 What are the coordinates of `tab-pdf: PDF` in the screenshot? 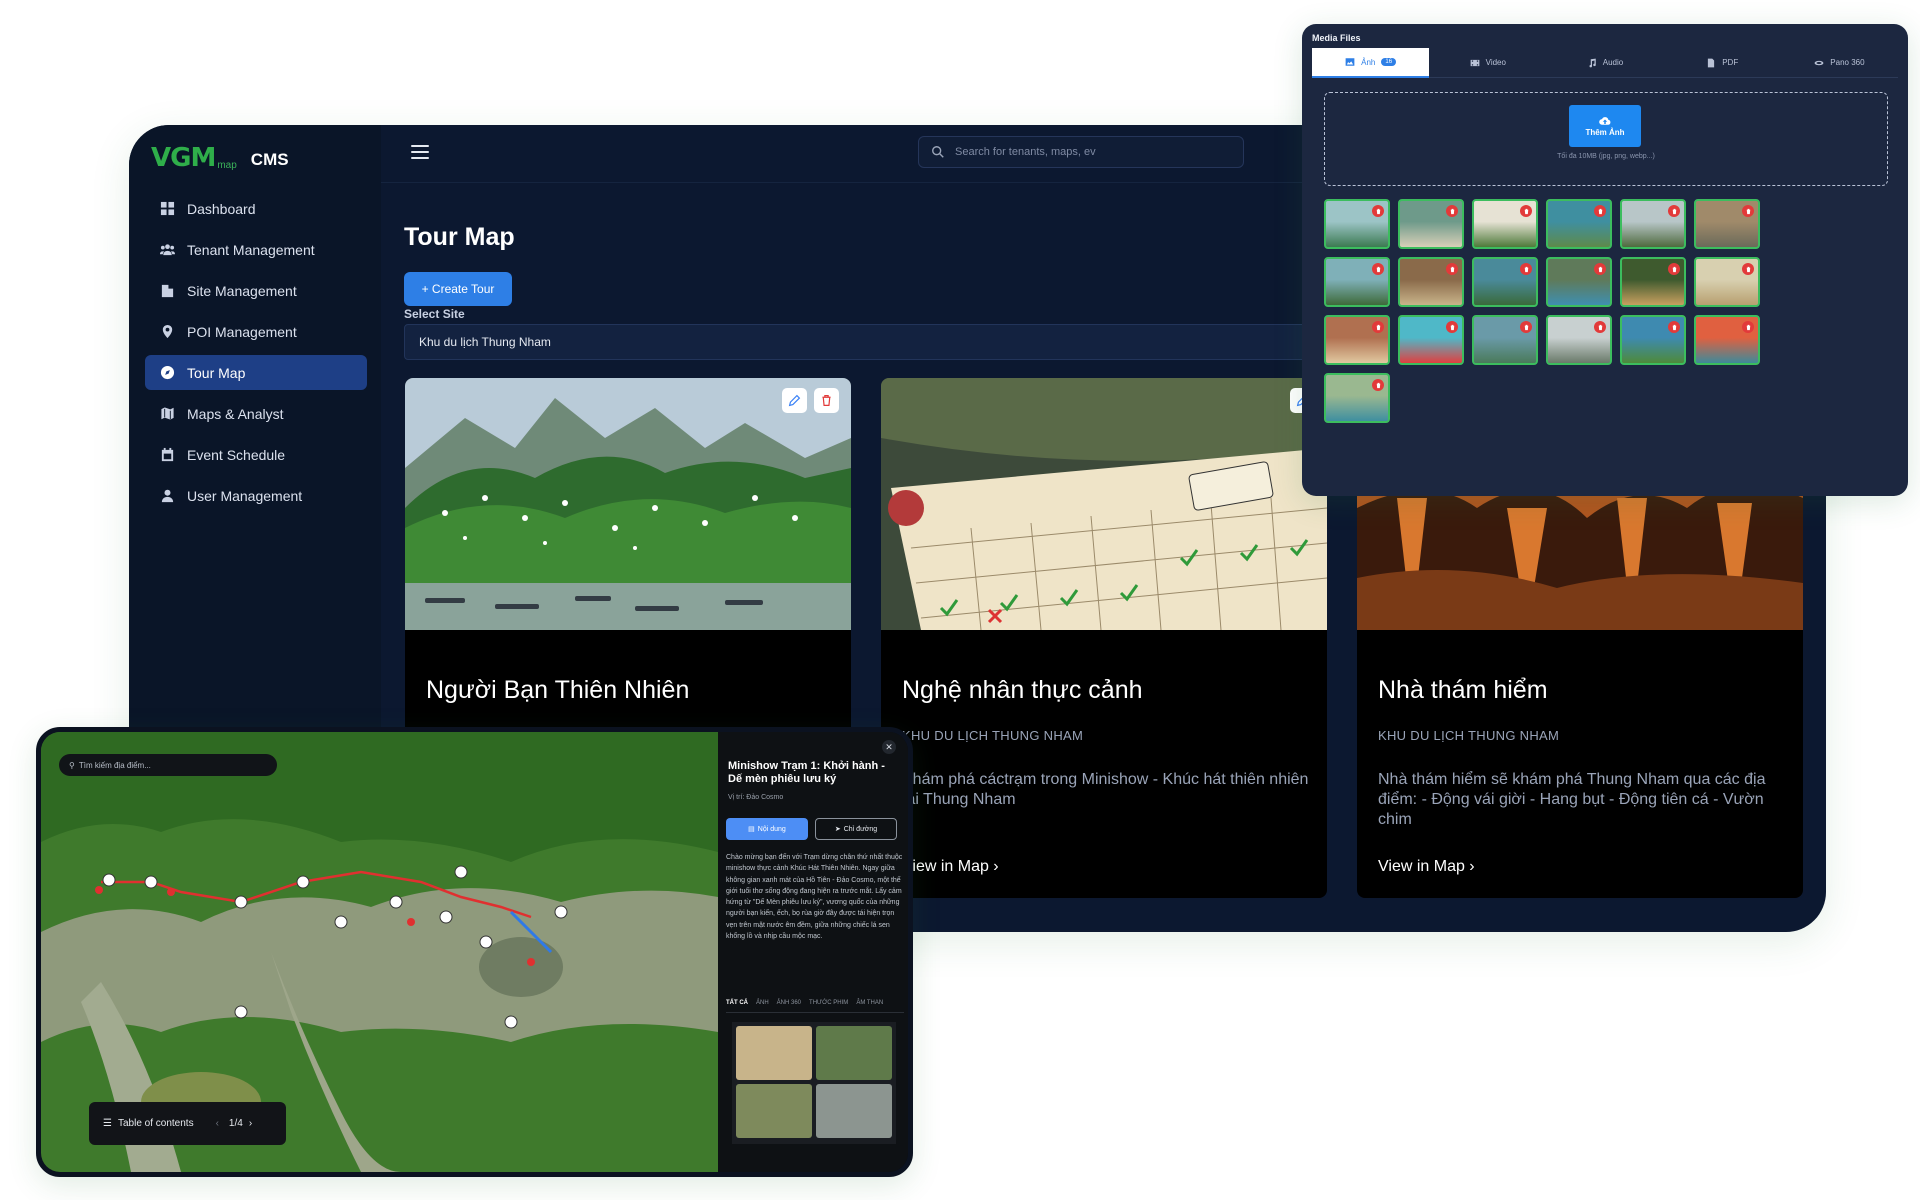 It's located at (1722, 63).